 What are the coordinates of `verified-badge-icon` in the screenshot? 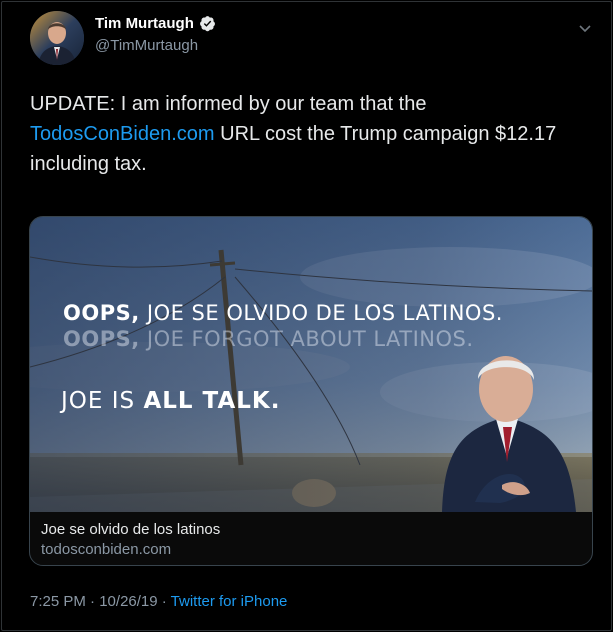 It's located at (207, 24).